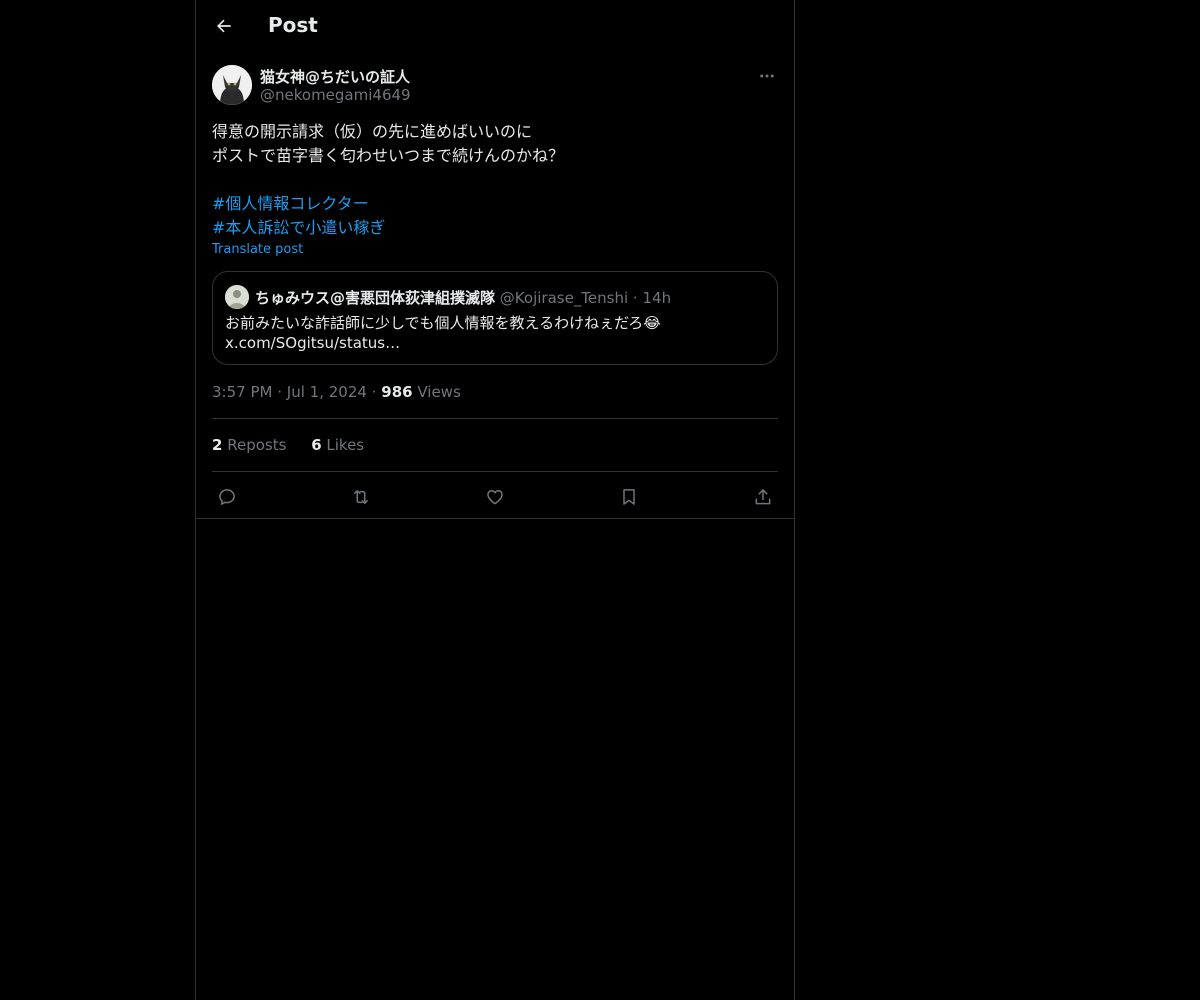  Describe the element at coordinates (327, 392) in the screenshot. I see `post-date: Jul 1, 2024` at that location.